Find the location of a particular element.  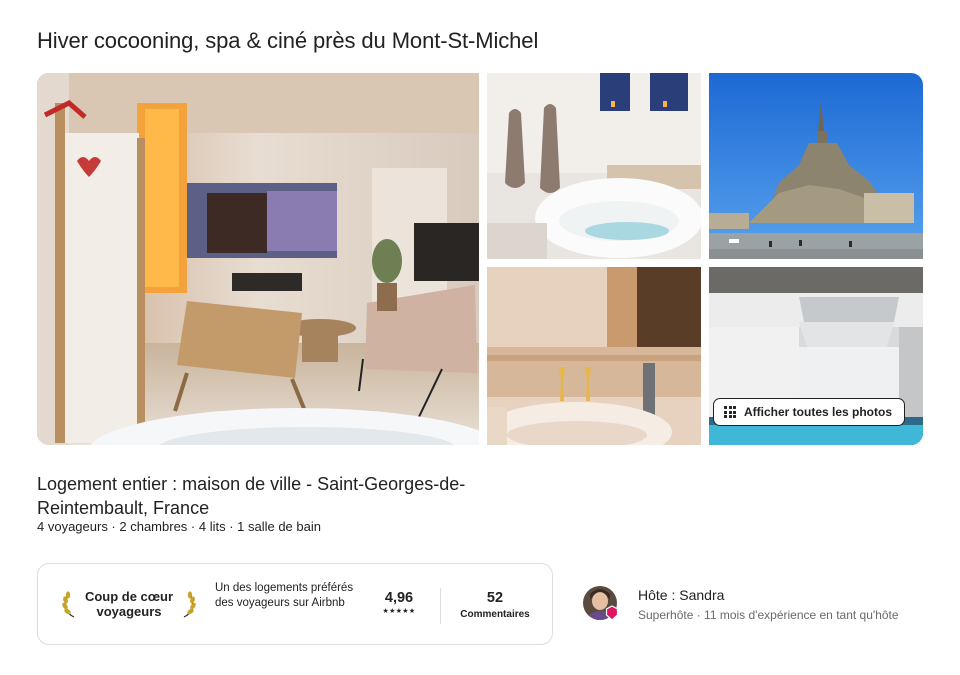

reviews-label: Commentaires is located at coordinates (495, 614).